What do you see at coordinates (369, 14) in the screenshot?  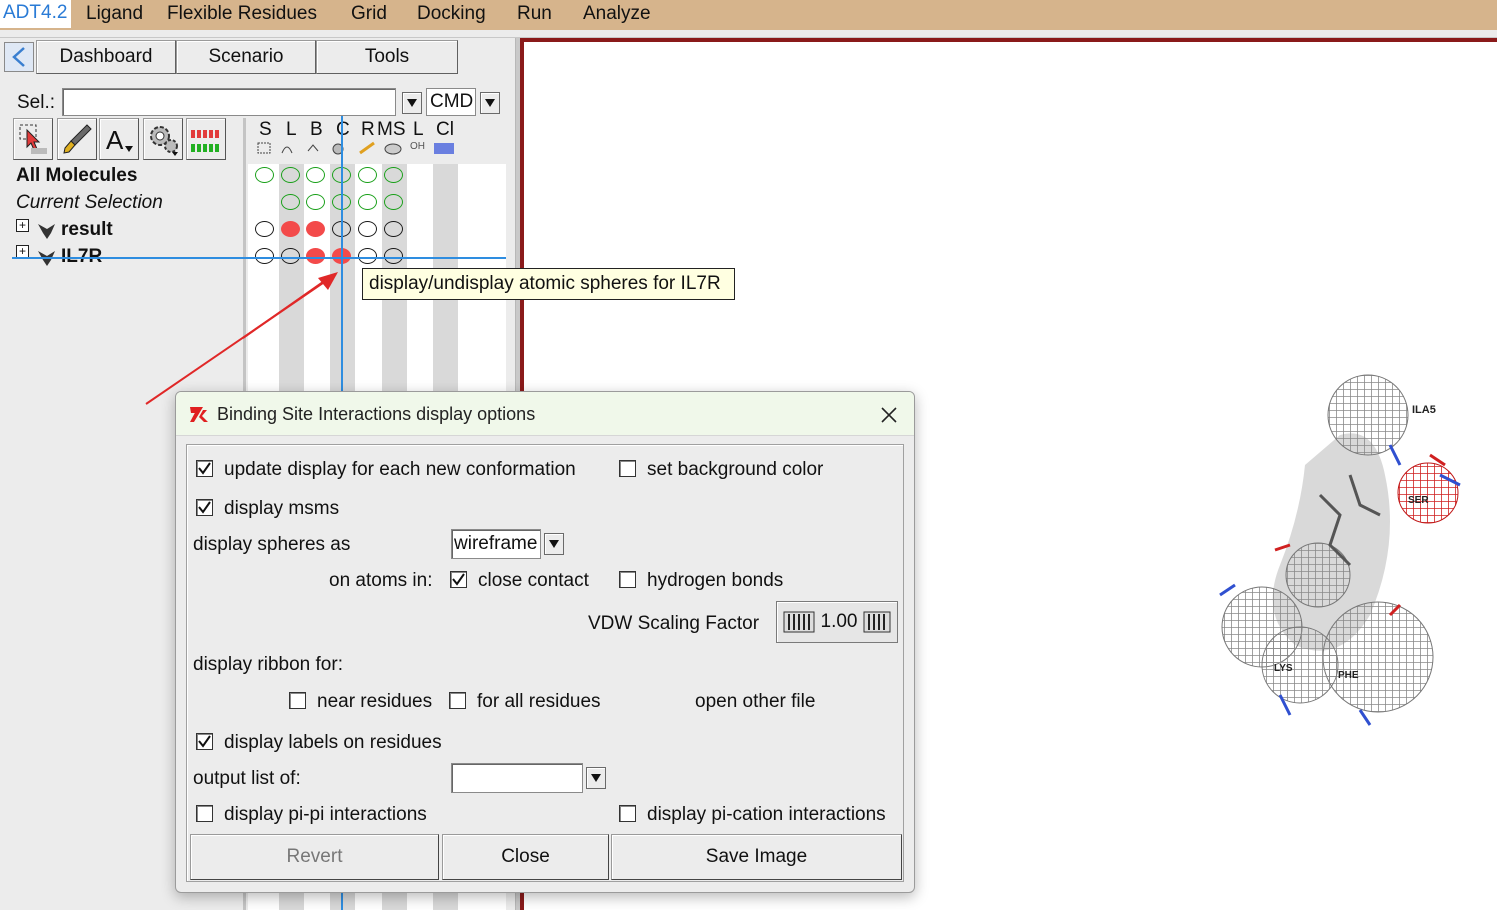 I see `menu-grid: Grid` at bounding box center [369, 14].